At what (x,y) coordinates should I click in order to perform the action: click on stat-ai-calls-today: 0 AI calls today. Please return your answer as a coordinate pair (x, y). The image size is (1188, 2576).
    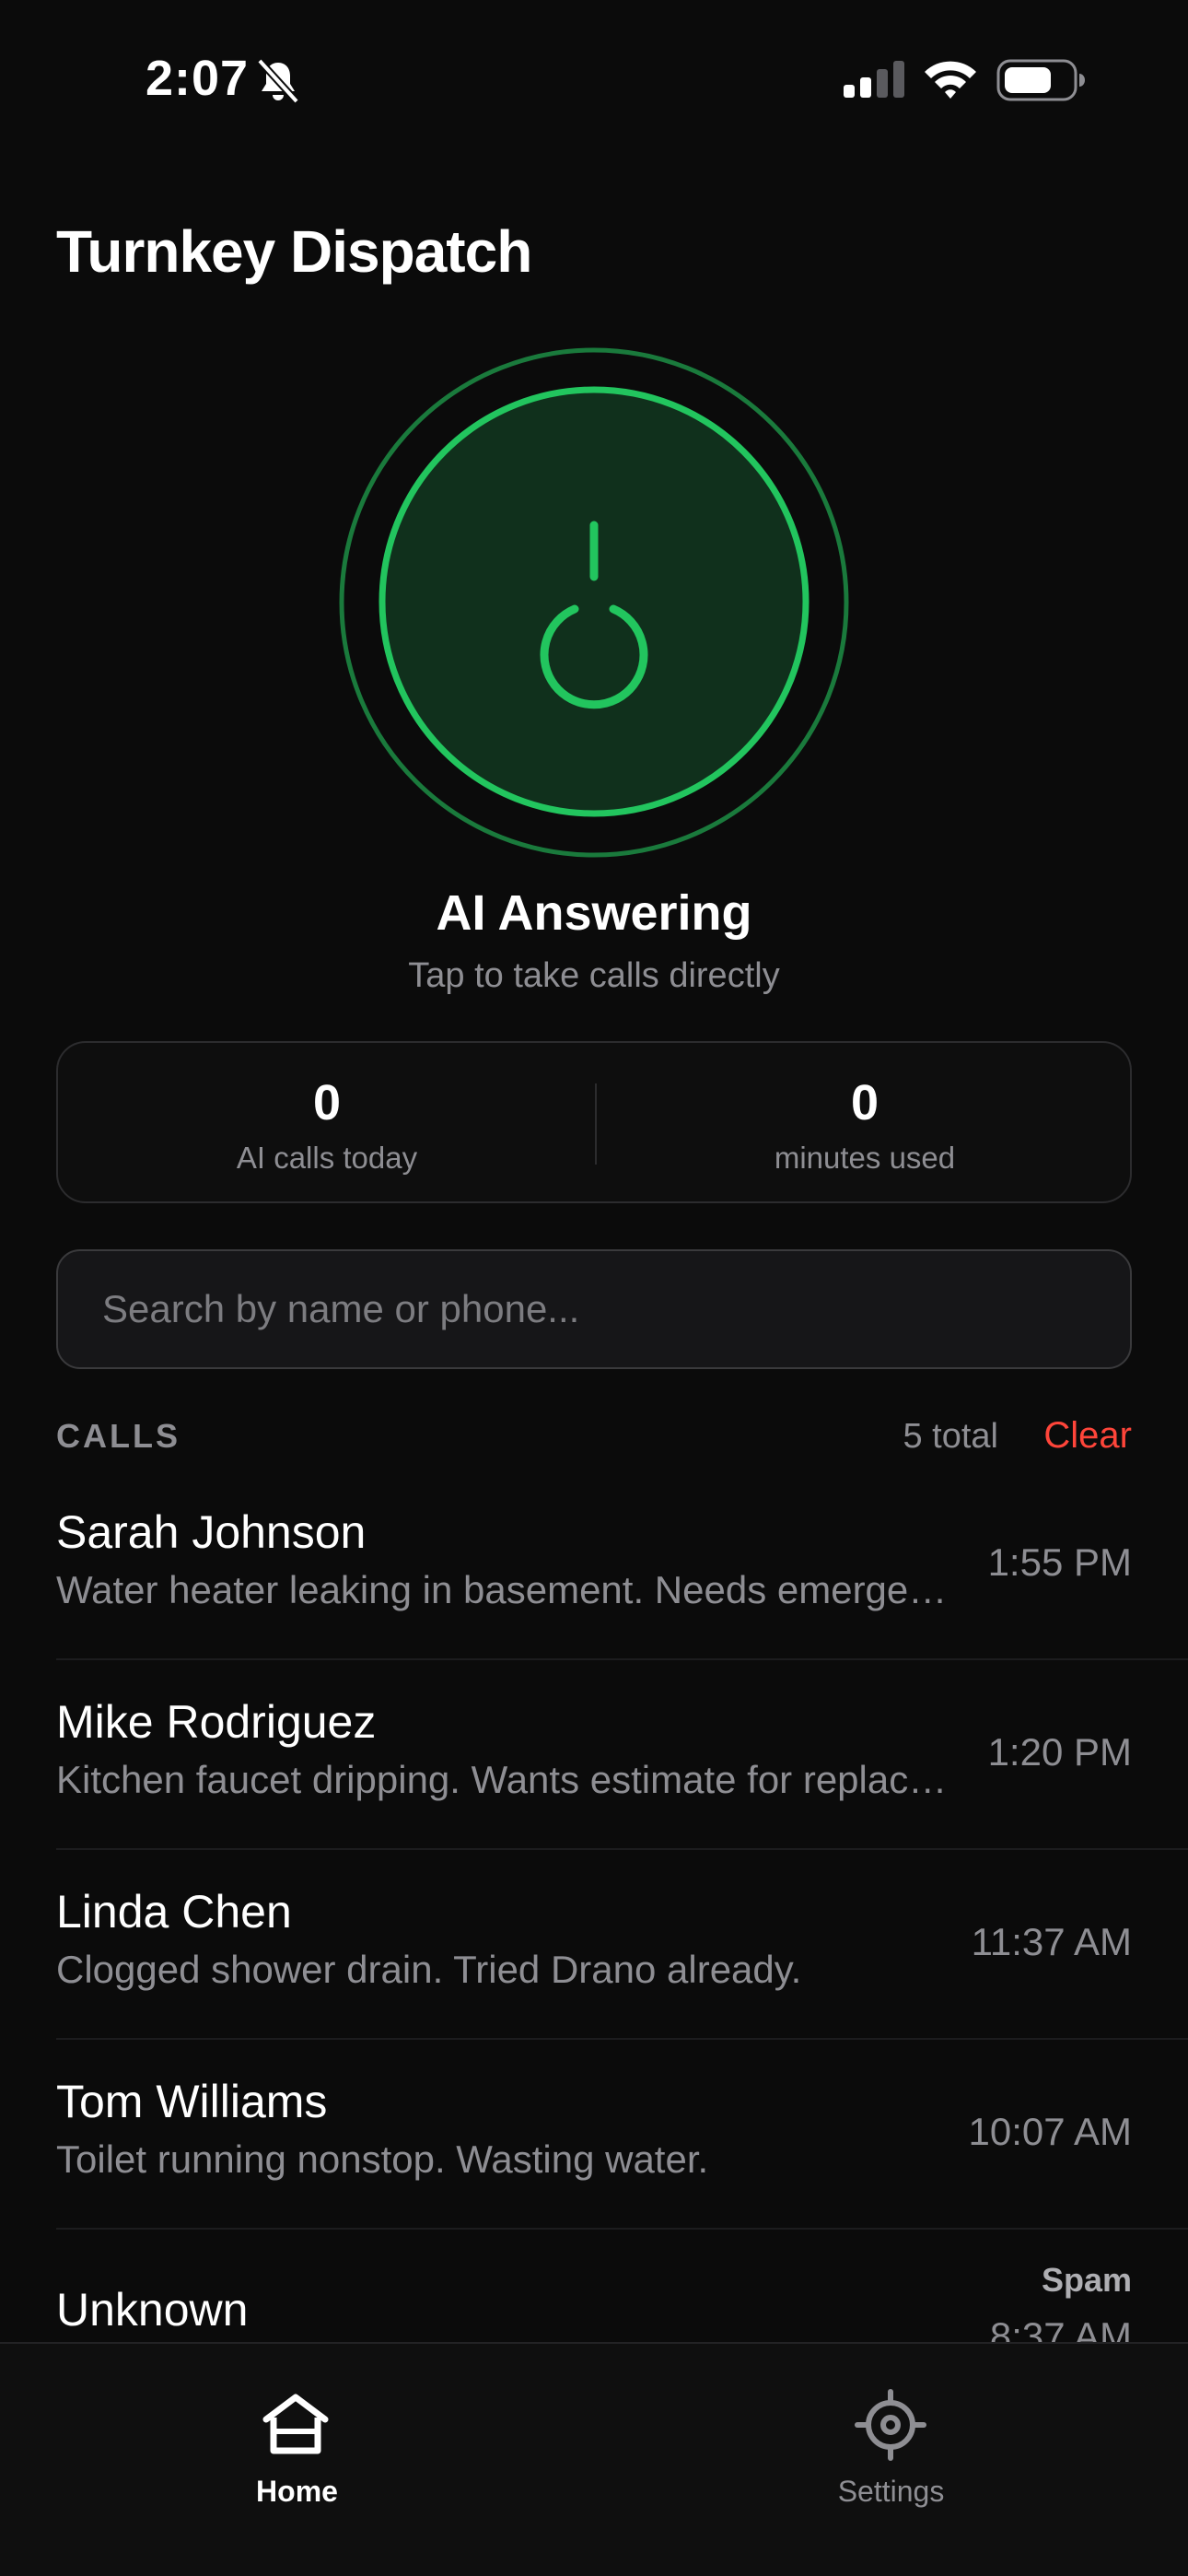
    Looking at the image, I should click on (327, 1124).